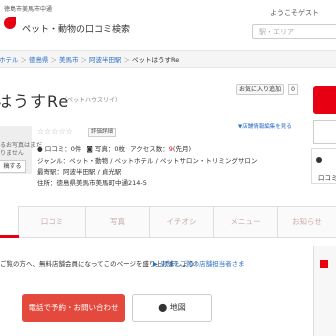 This screenshot has width=336, height=336. Describe the element at coordinates (181, 149) in the screenshot. I see `access-unit: (先月)` at that location.